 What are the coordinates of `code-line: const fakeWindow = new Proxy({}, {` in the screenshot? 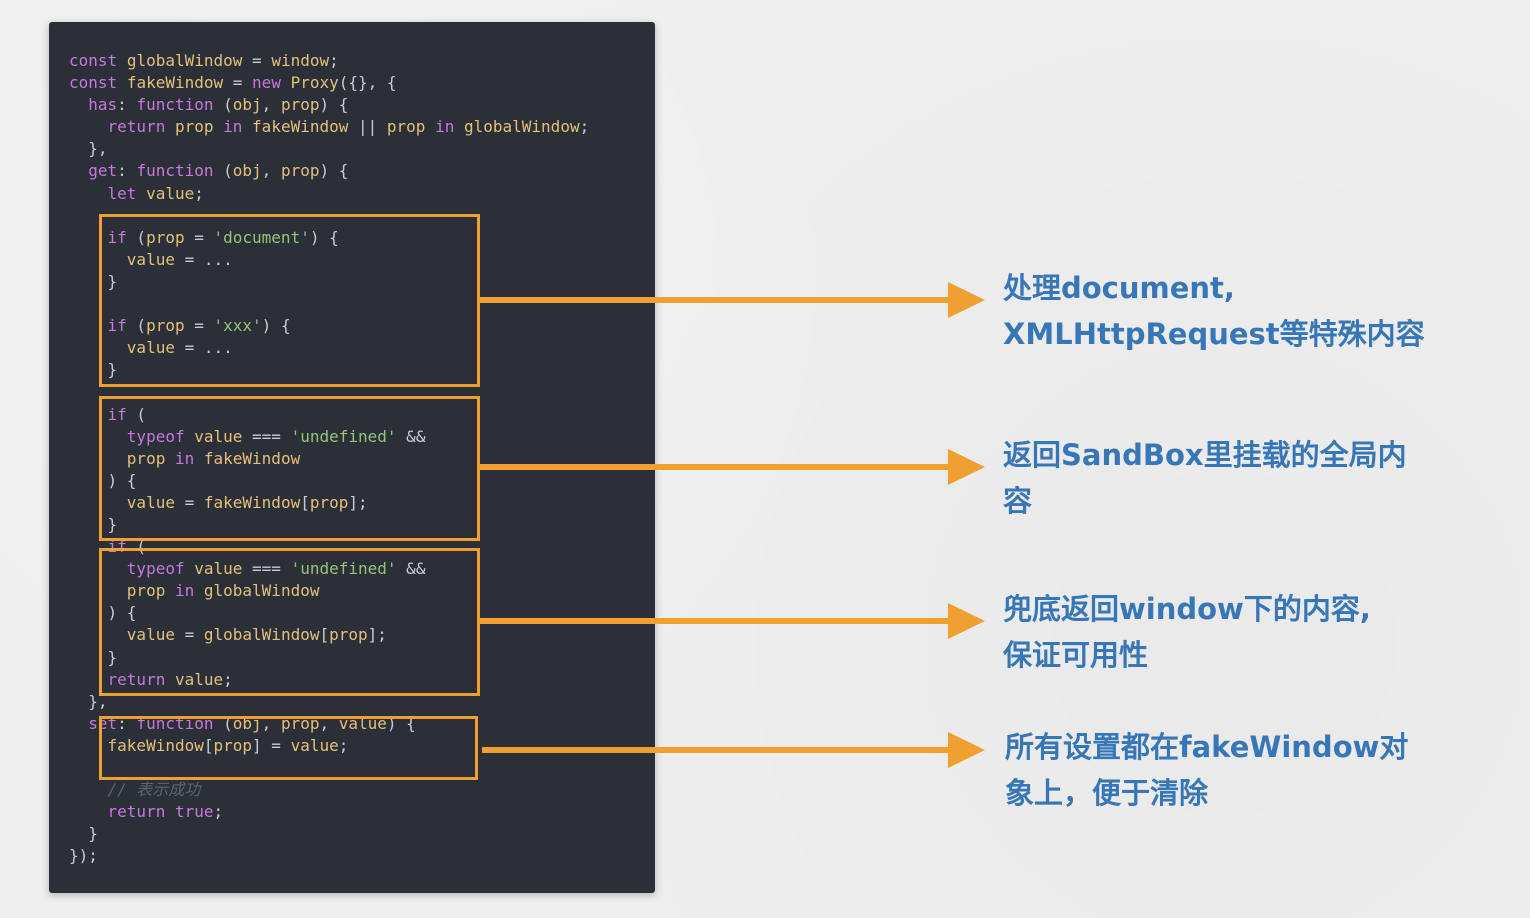 It's located at (233, 83).